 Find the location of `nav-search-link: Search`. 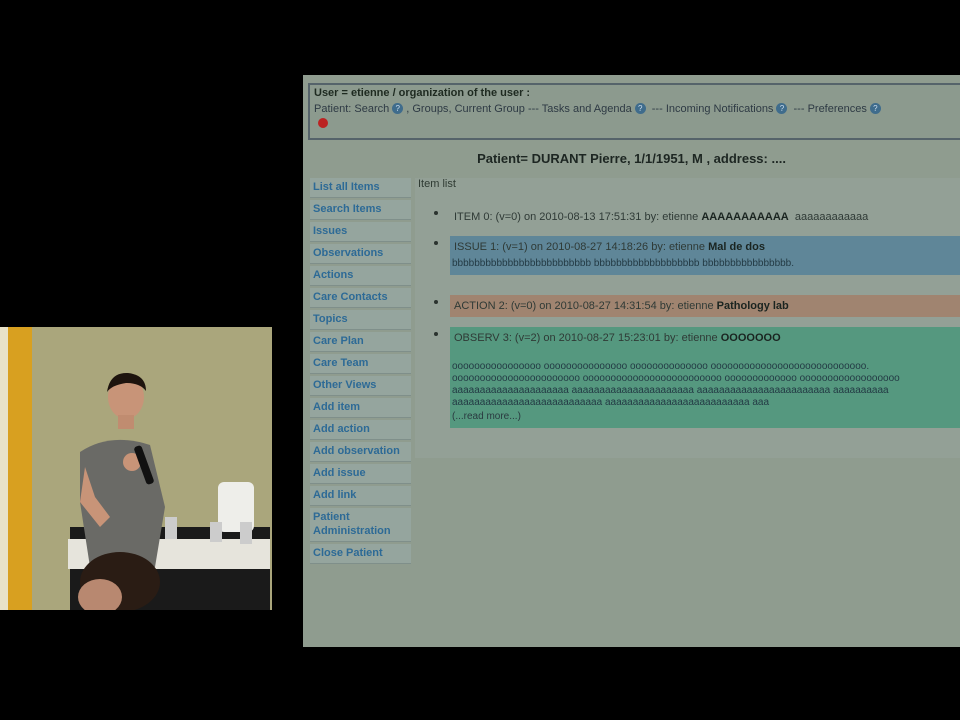

nav-search-link: Search is located at coordinates (371, 109).